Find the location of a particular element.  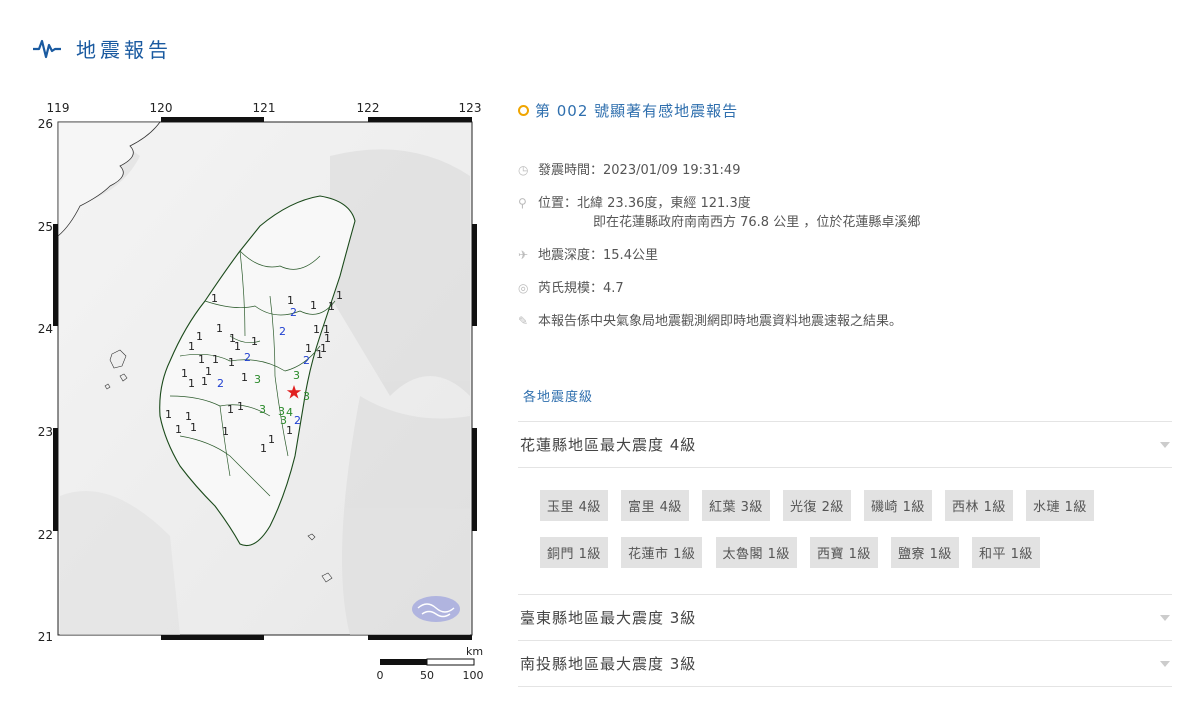

report-title: 第 002 號顯著有感地震報告 is located at coordinates (637, 111).